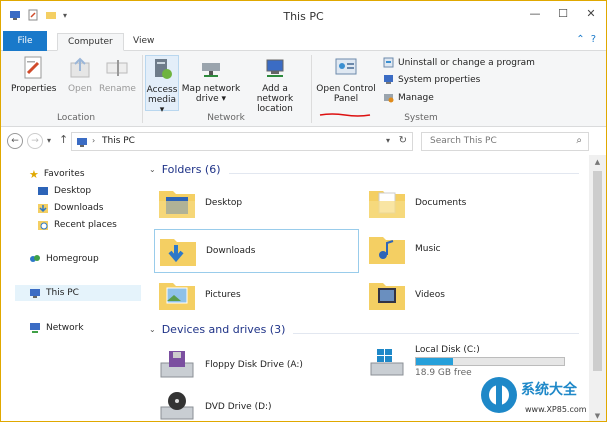 This screenshot has height=422, width=607. Describe the element at coordinates (177, 204) in the screenshot. I see `desktop-folder-icon` at that location.